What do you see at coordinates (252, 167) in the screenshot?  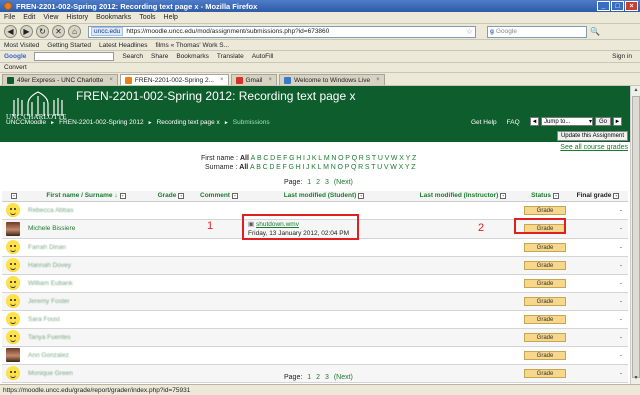 I see `surname-letter-link: A` at bounding box center [252, 167].